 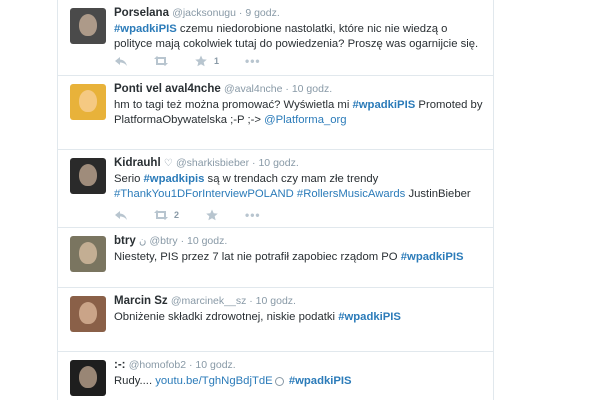 What do you see at coordinates (300, 301) in the screenshot?
I see `tweet-header: Marcin Sz @marcinek__sz · 10 godz.` at bounding box center [300, 301].